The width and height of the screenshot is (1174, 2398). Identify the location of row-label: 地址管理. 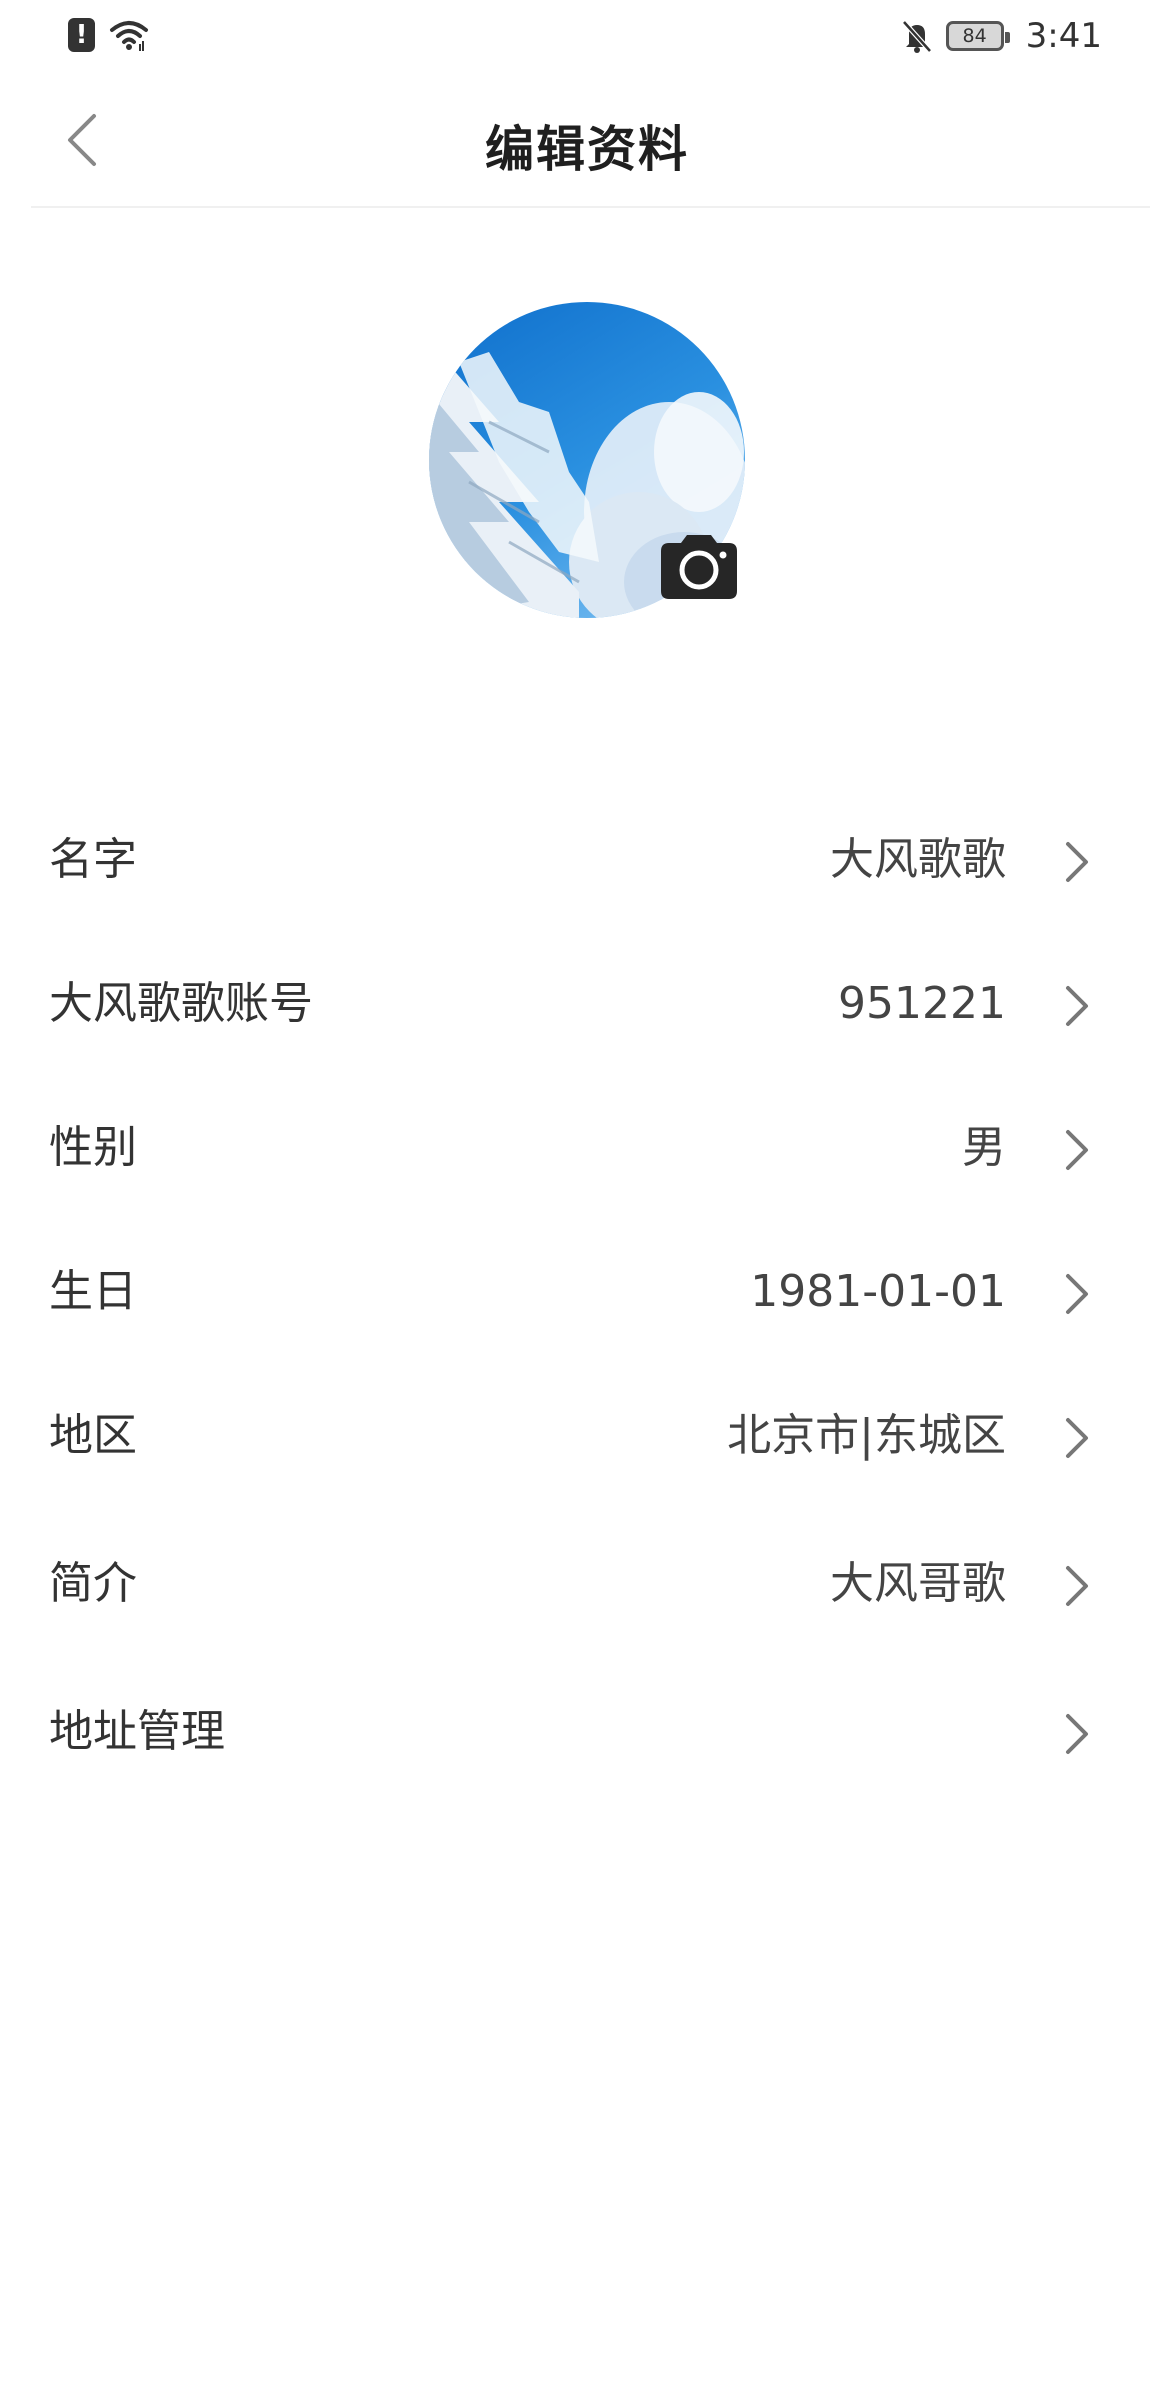
(137, 1731).